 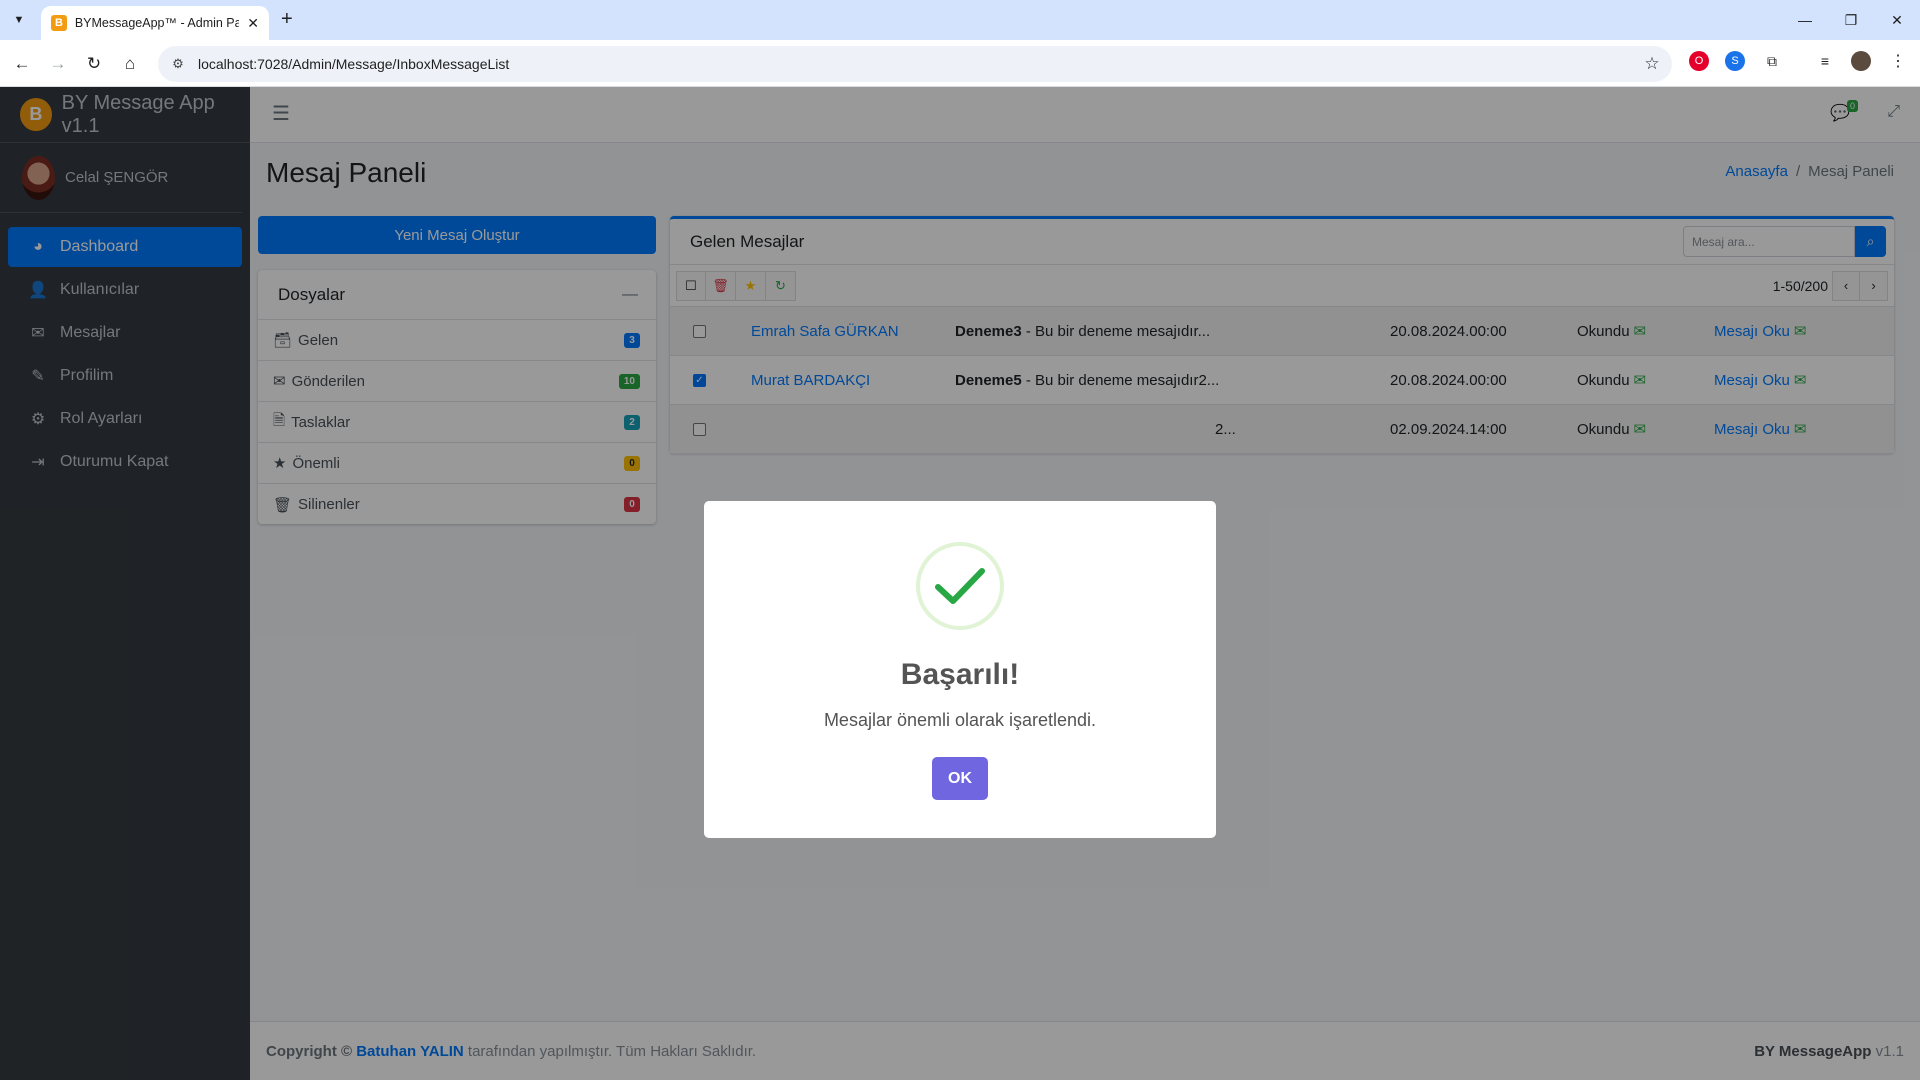 What do you see at coordinates (1735, 61) in the screenshot?
I see `sync-extension-icon: S` at bounding box center [1735, 61].